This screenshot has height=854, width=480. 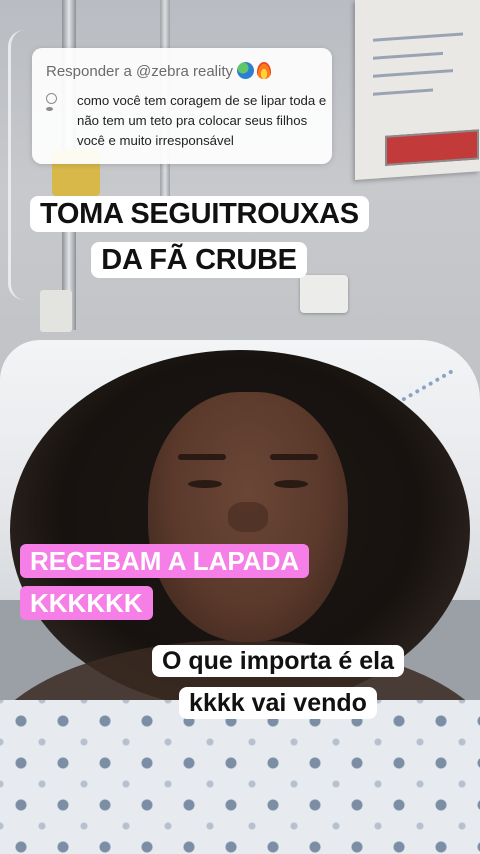 I want to click on user-avatar-icon, so click(x=51, y=102).